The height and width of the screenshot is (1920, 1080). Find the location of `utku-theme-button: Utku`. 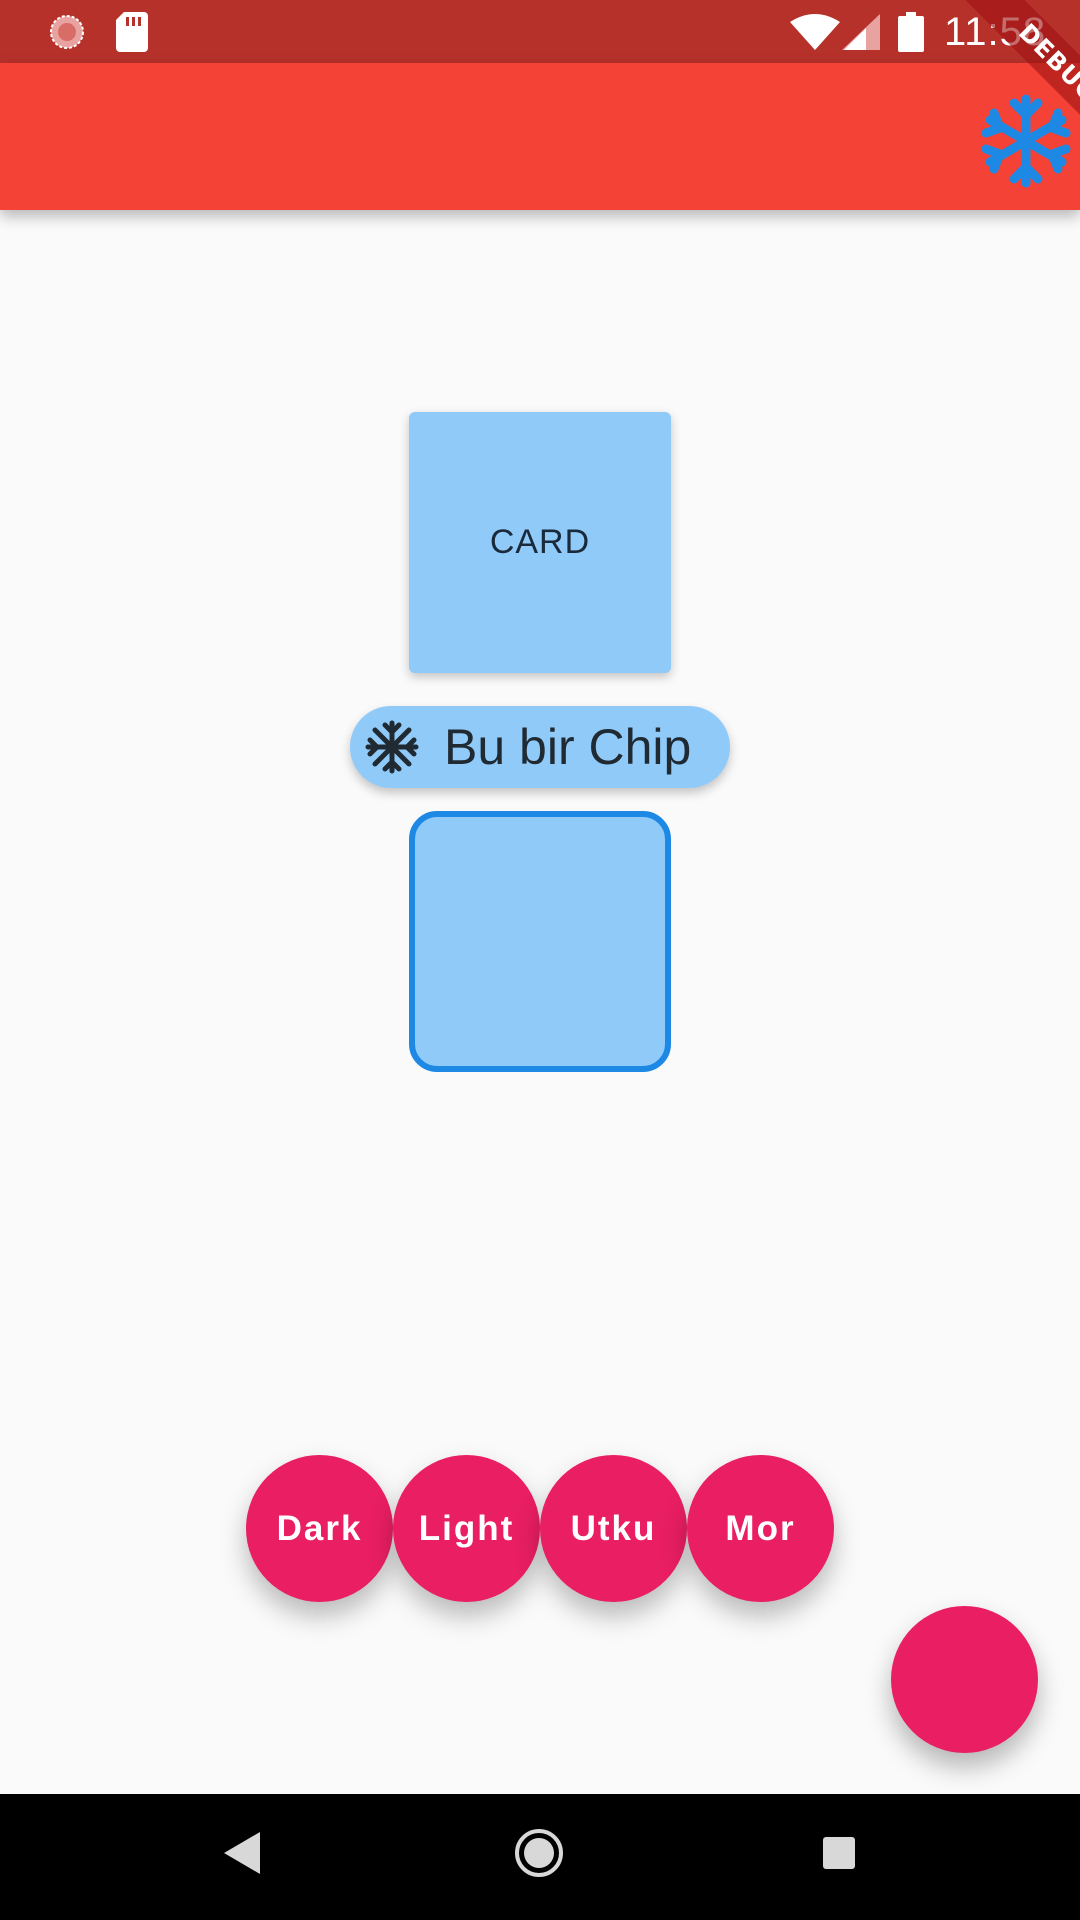

utku-theme-button: Utku is located at coordinates (613, 1528).